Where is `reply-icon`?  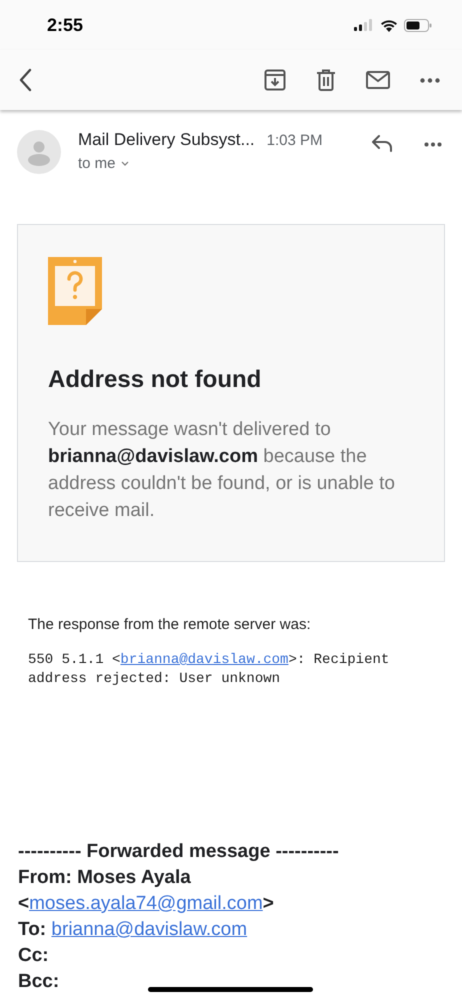
reply-icon is located at coordinates (382, 143).